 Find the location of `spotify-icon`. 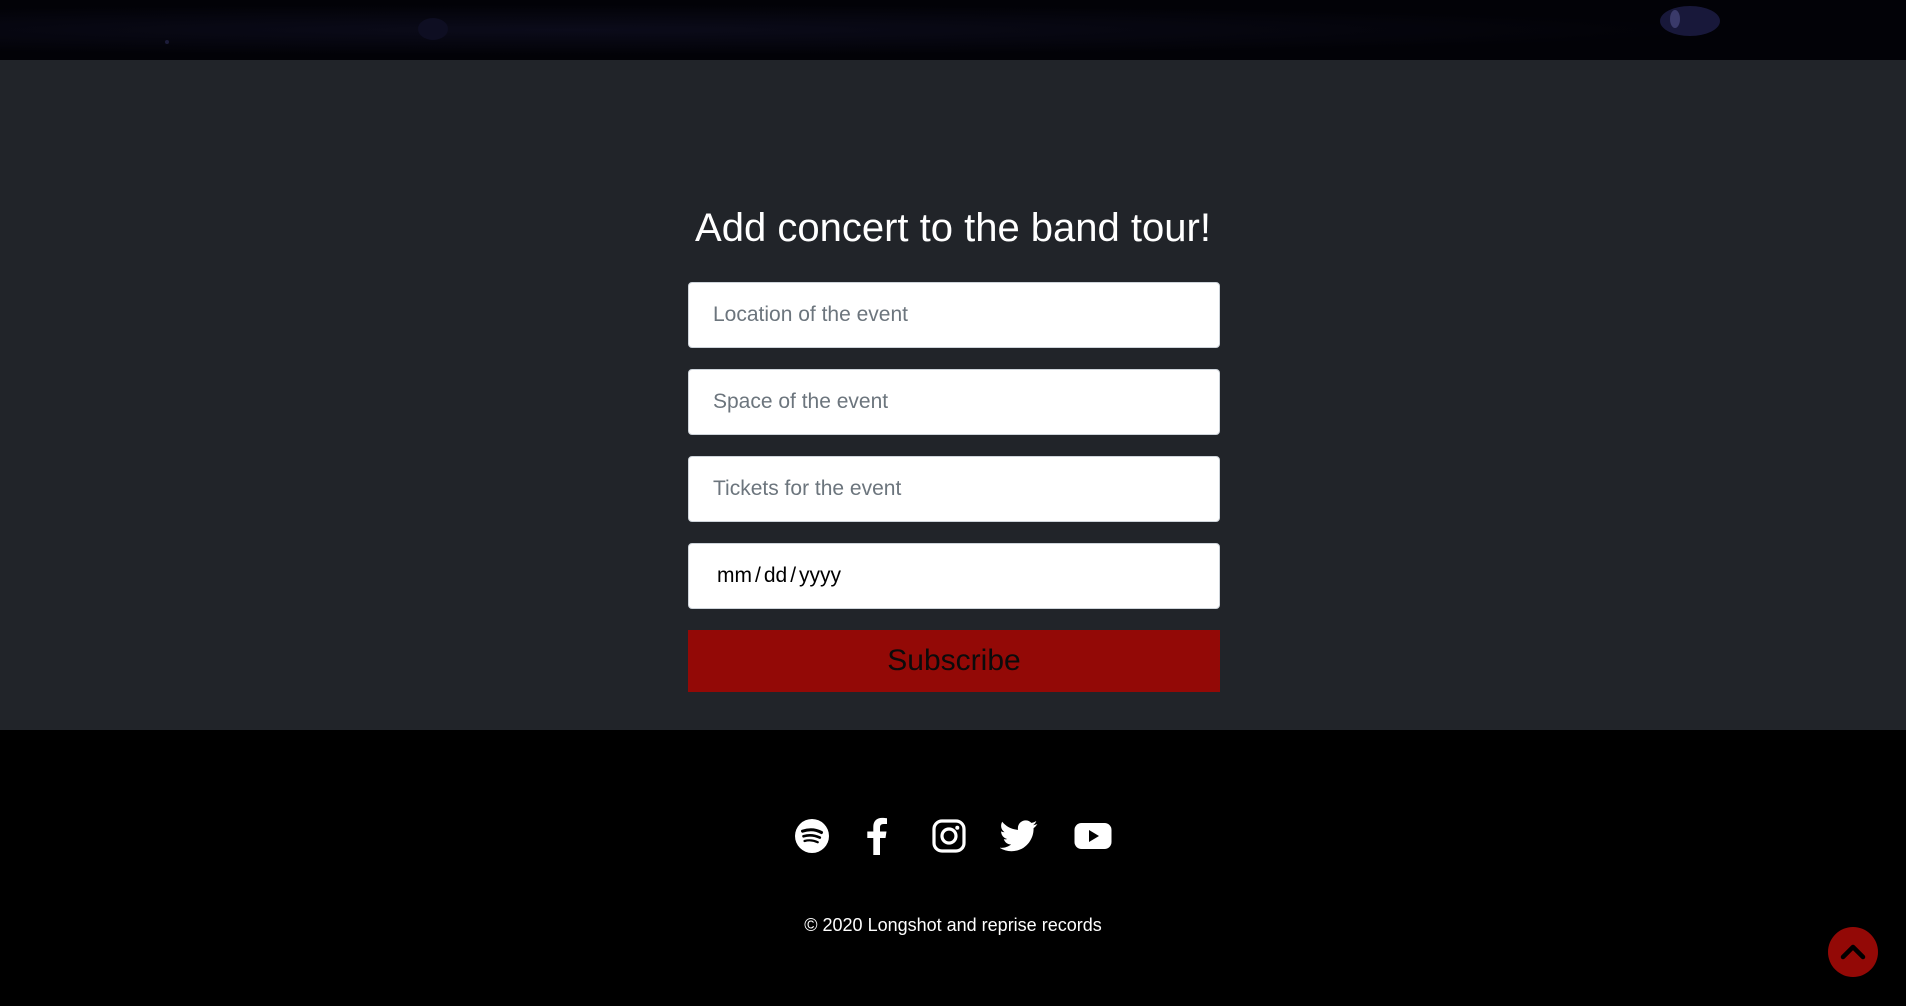

spotify-icon is located at coordinates (812, 836).